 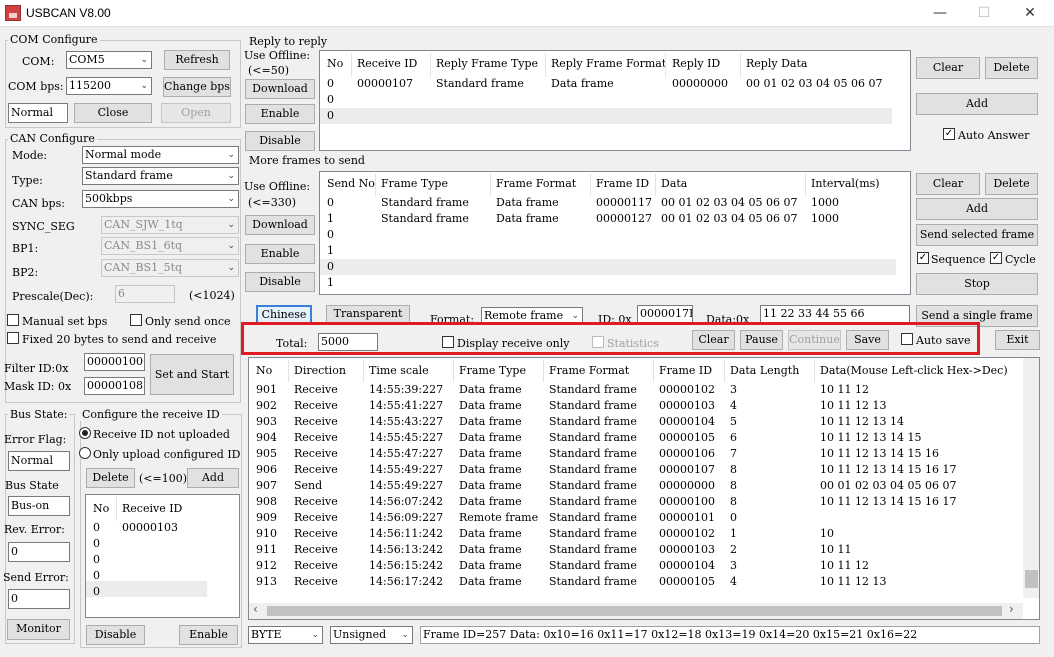 I want to click on more-disable-button: Disable, so click(x=280, y=282).